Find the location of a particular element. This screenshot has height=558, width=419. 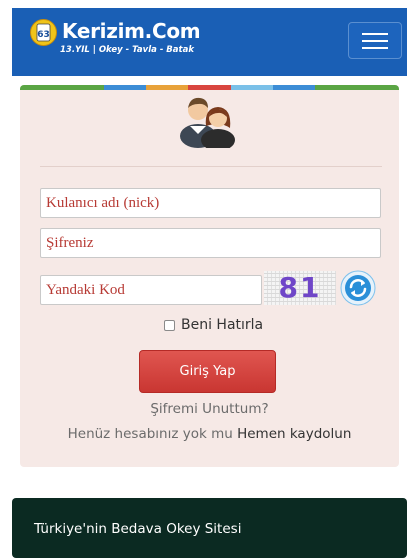

menu-toggle-button is located at coordinates (375, 40).